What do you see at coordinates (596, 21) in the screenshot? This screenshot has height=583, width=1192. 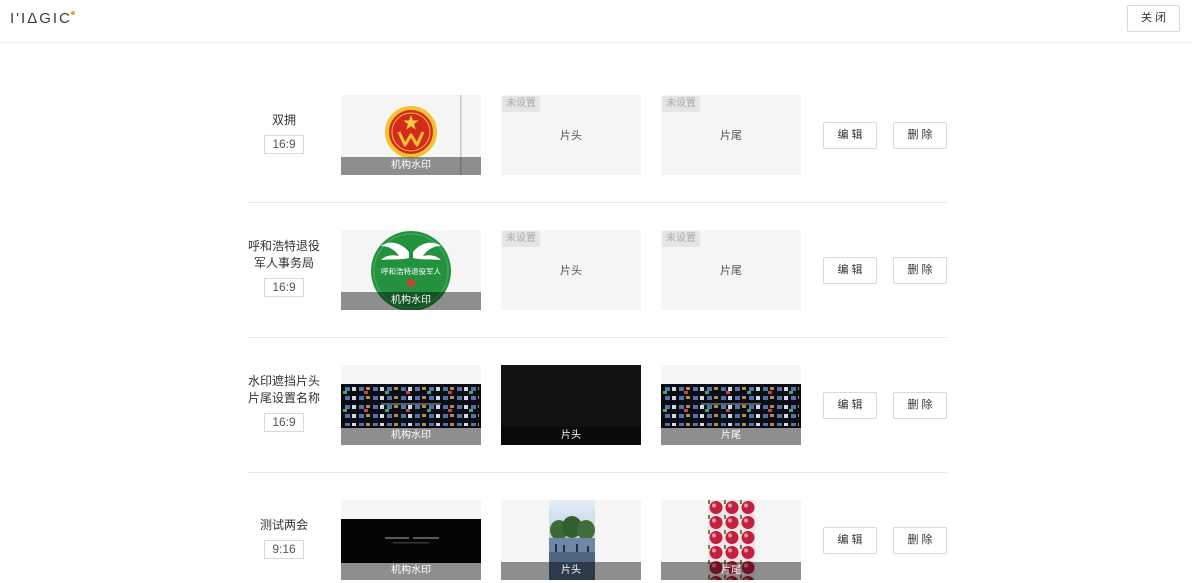 I see `top-bar: I'IΔGIC 关 闭` at bounding box center [596, 21].